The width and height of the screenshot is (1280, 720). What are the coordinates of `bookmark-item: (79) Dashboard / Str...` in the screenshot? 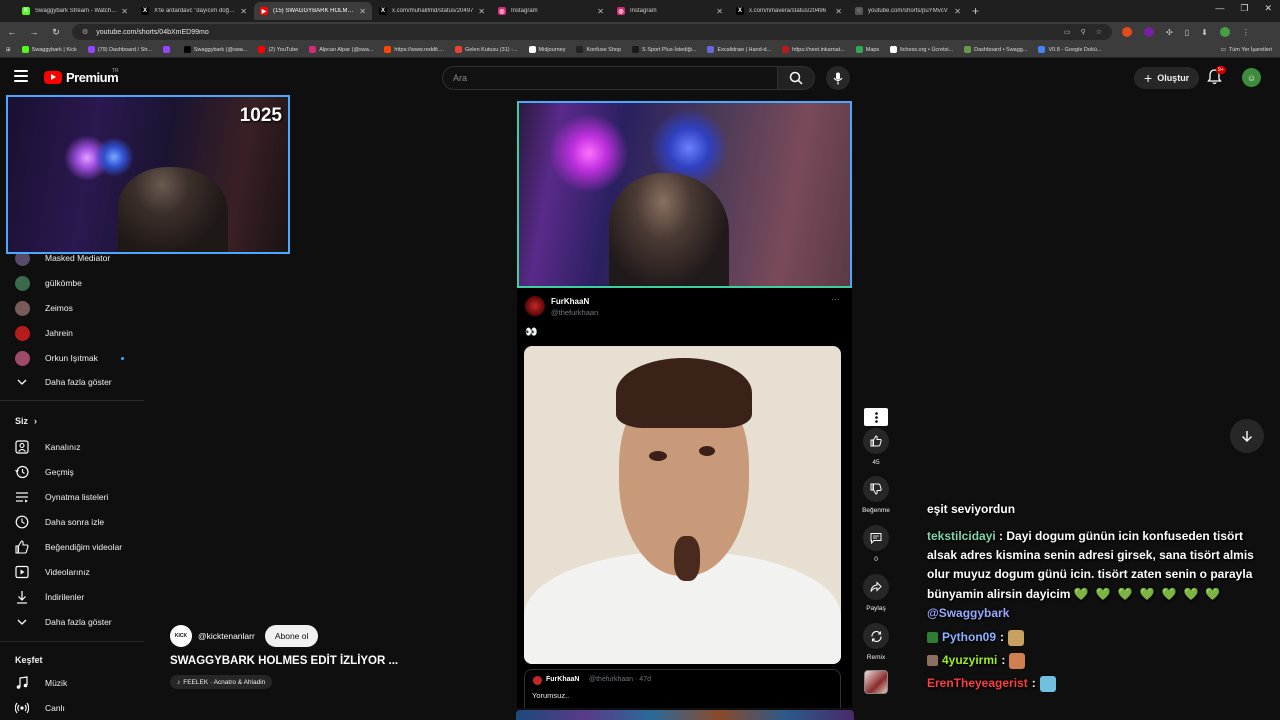 It's located at (119, 49).